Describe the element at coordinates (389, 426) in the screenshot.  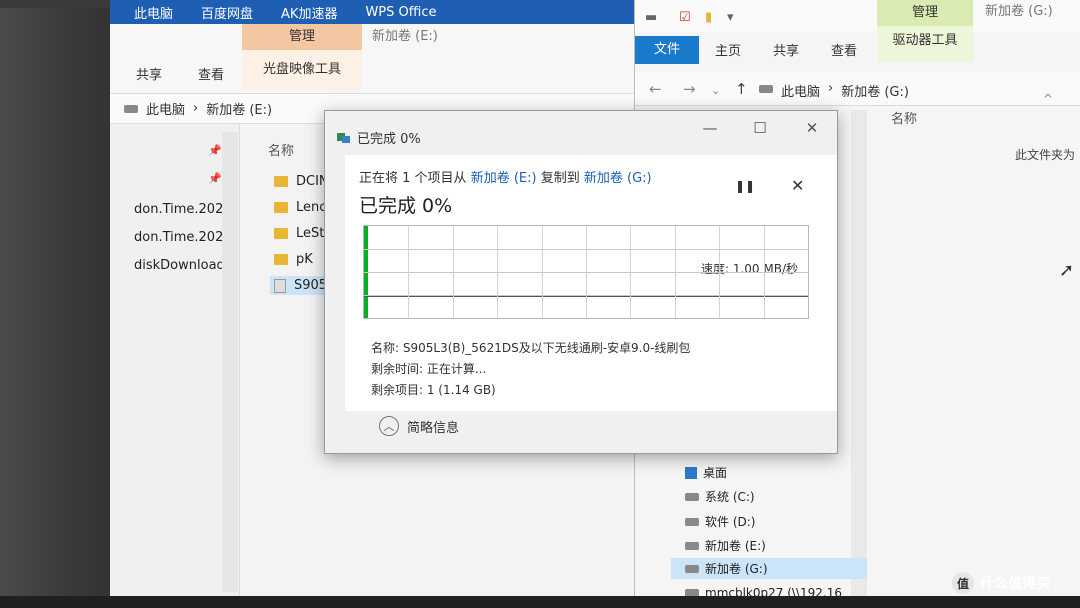
I see `chevron-up-icon: ︿` at that location.